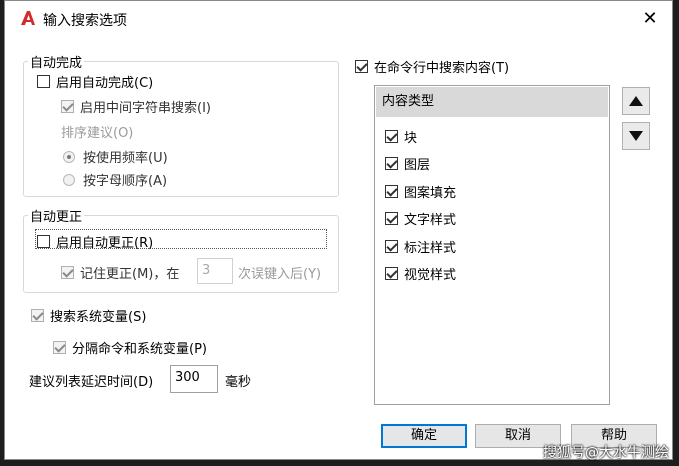 The image size is (679, 466). I want to click on move-up-button, so click(636, 101).